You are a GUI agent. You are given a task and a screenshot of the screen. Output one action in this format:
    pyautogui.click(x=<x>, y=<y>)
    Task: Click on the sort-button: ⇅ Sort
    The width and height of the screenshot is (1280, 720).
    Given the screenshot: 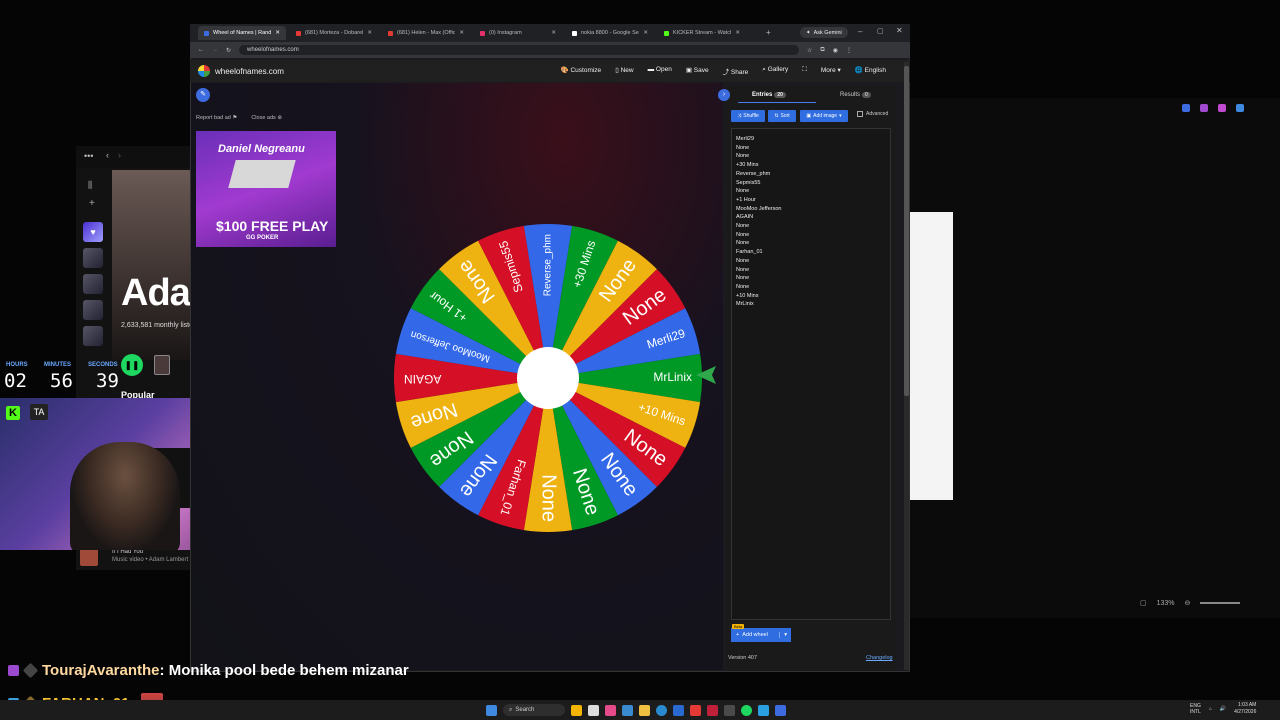 What is the action you would take?
    pyautogui.click(x=782, y=116)
    